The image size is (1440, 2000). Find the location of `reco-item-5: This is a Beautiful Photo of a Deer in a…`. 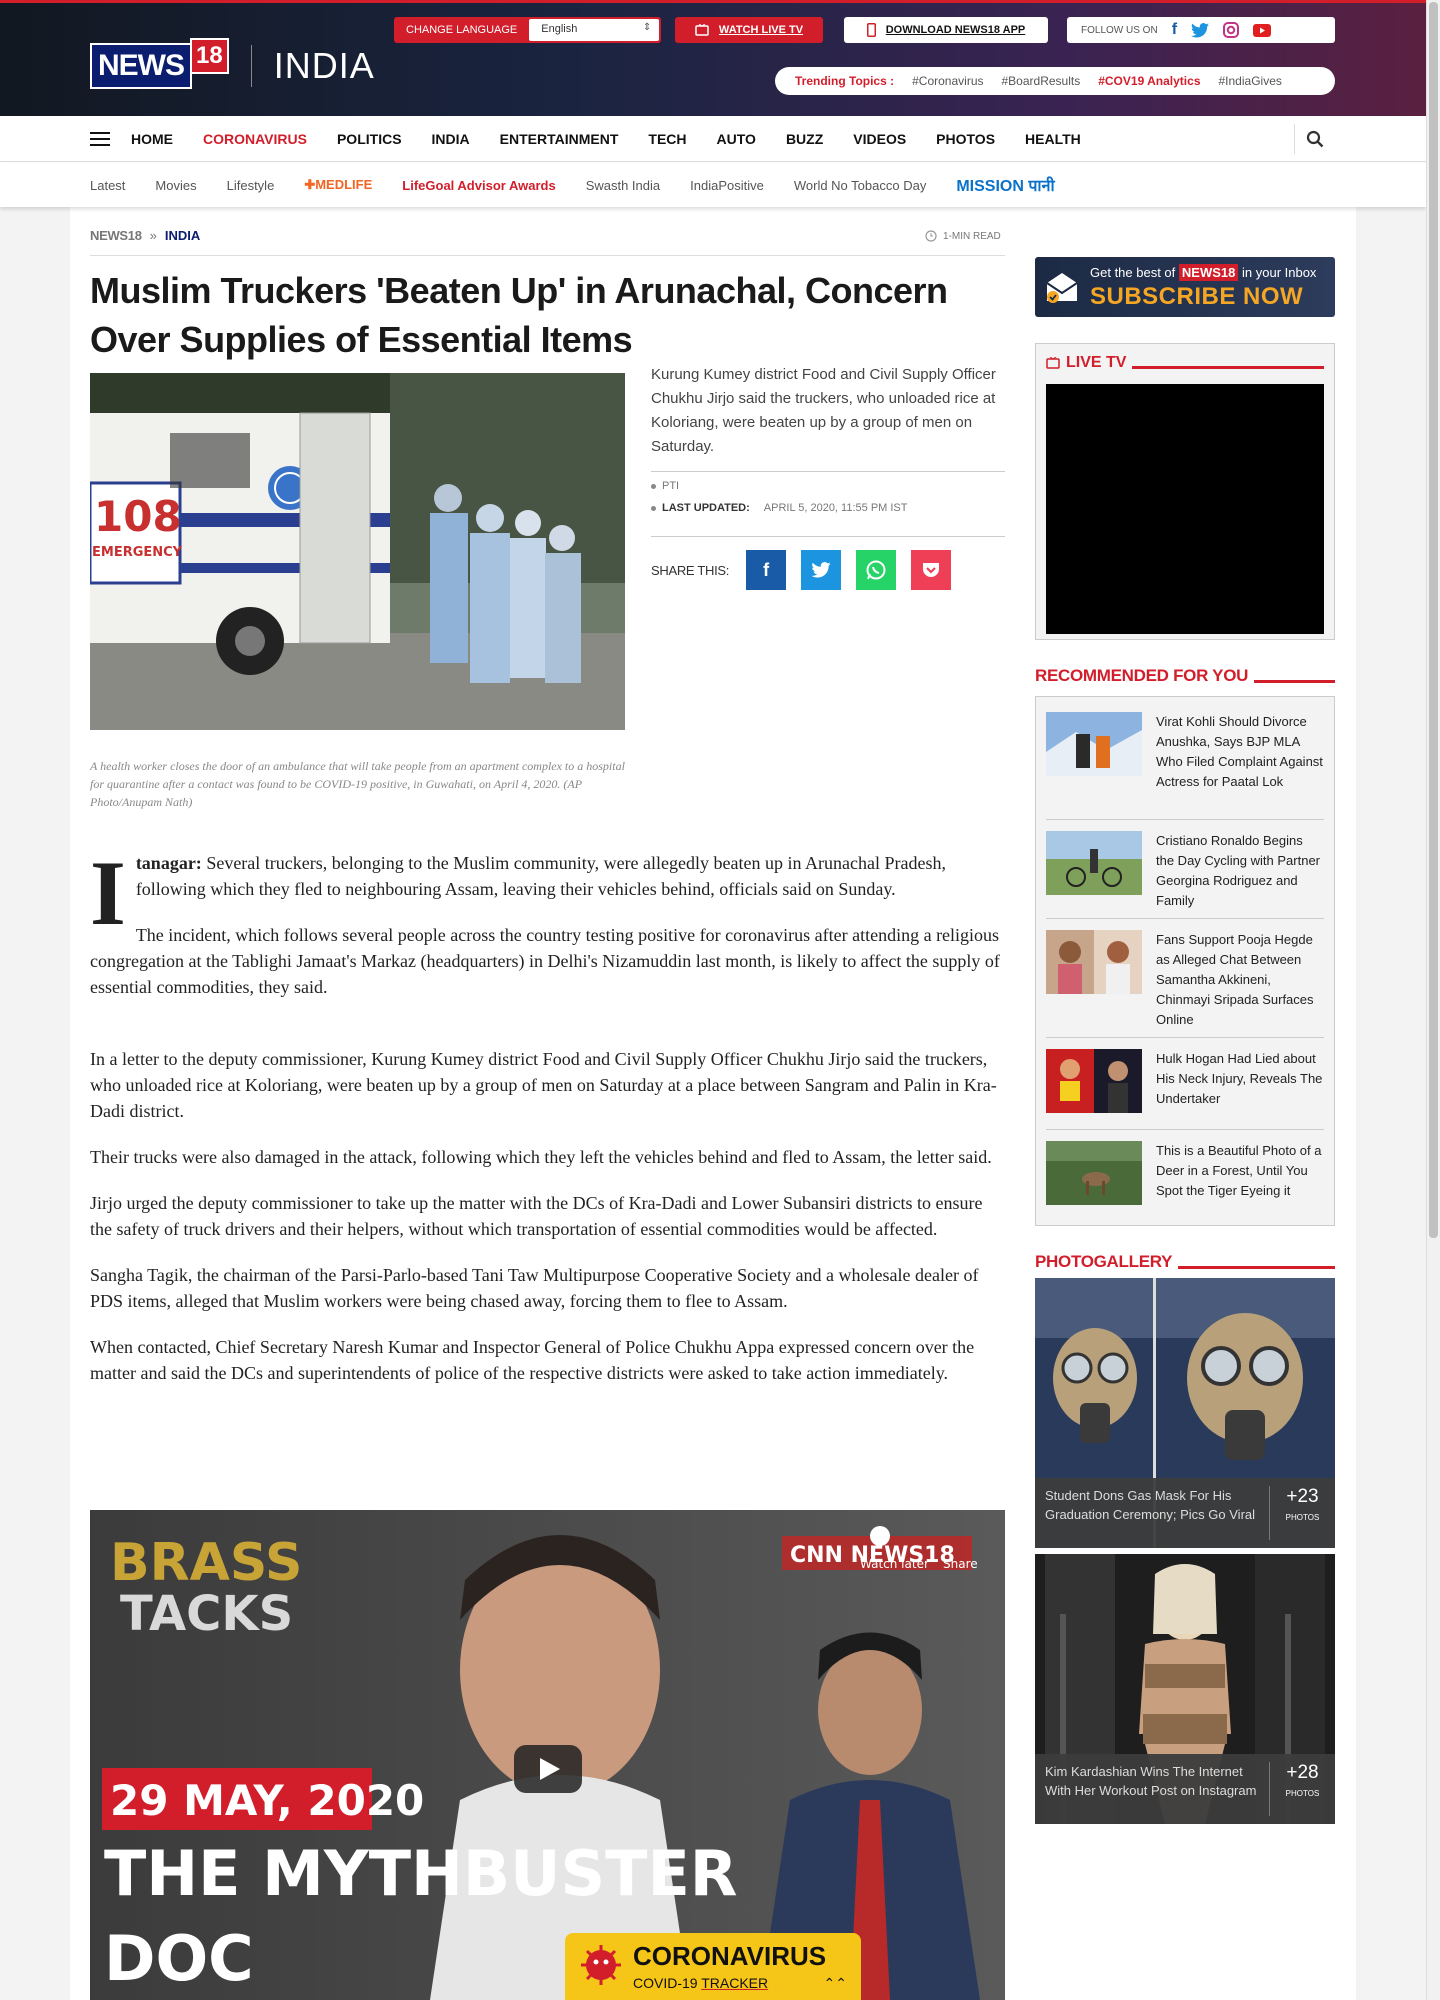

reco-item-5: This is a Beautiful Photo of a Deer in a… is located at coordinates (1185, 1167).